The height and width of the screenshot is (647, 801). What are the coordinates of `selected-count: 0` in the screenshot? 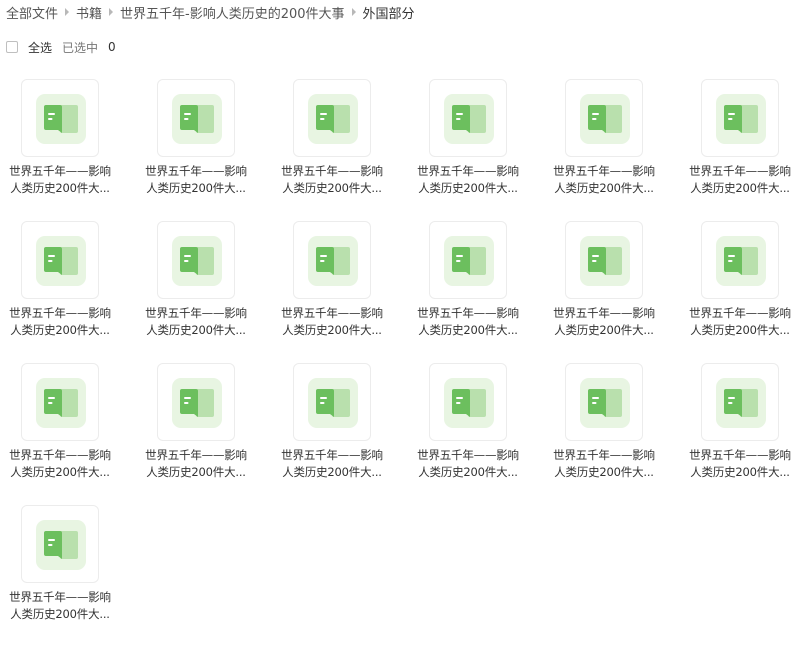 It's located at (112, 47).